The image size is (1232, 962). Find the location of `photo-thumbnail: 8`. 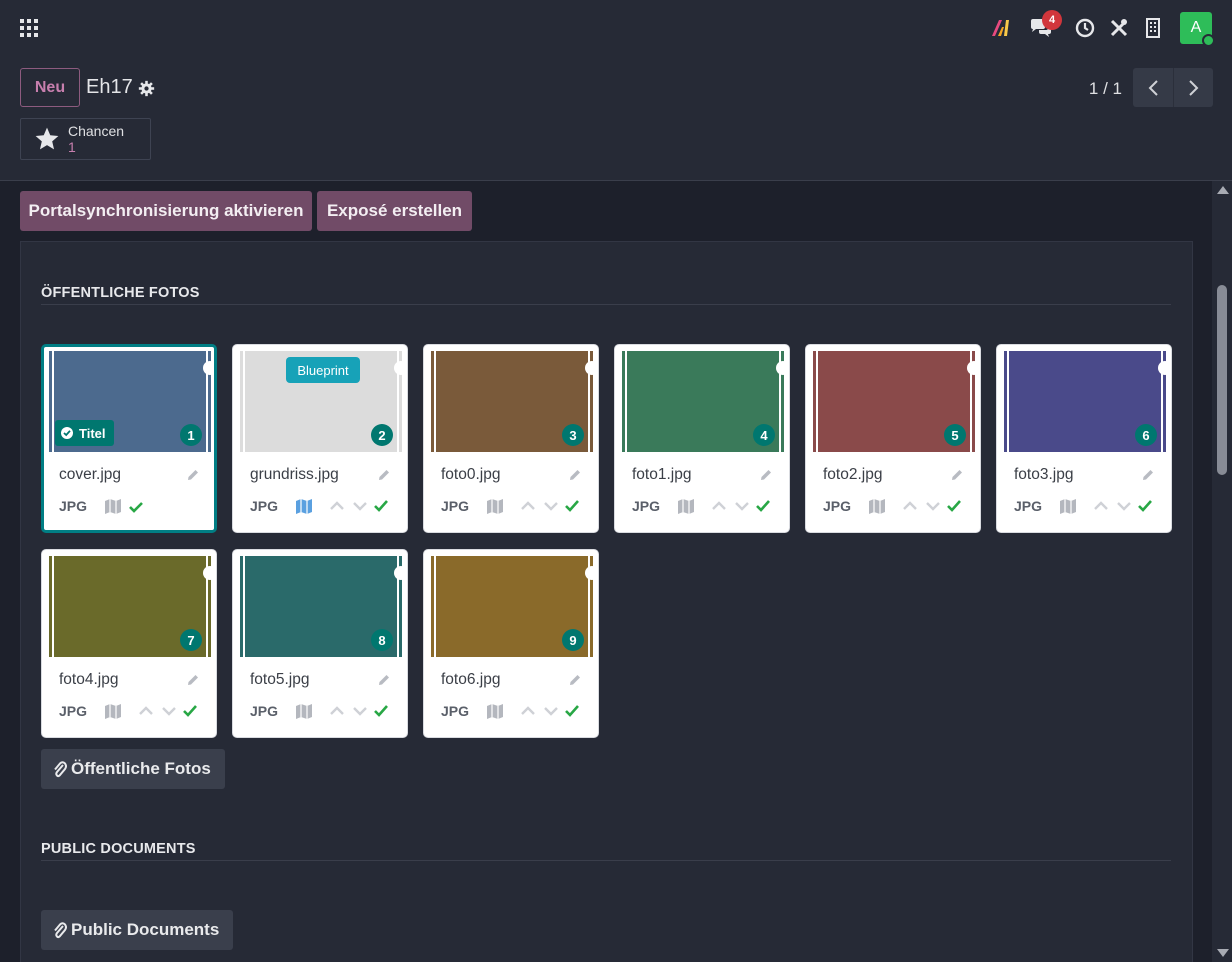

photo-thumbnail: 8 is located at coordinates (321, 606).